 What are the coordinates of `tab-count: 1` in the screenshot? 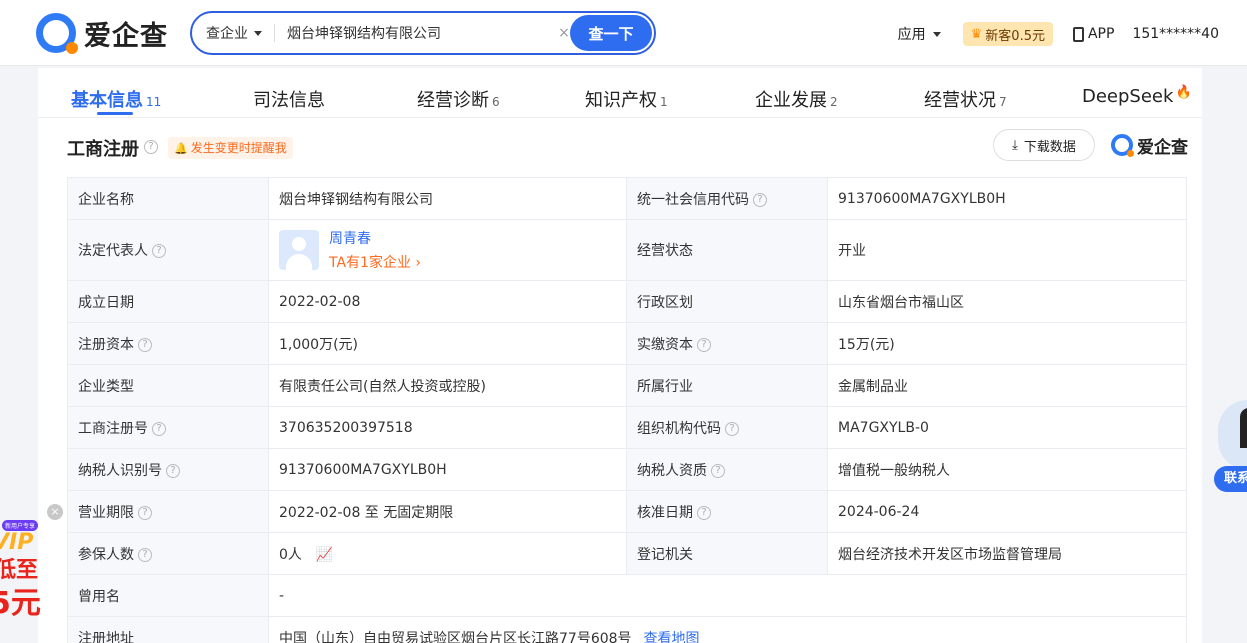 It's located at (664, 102).